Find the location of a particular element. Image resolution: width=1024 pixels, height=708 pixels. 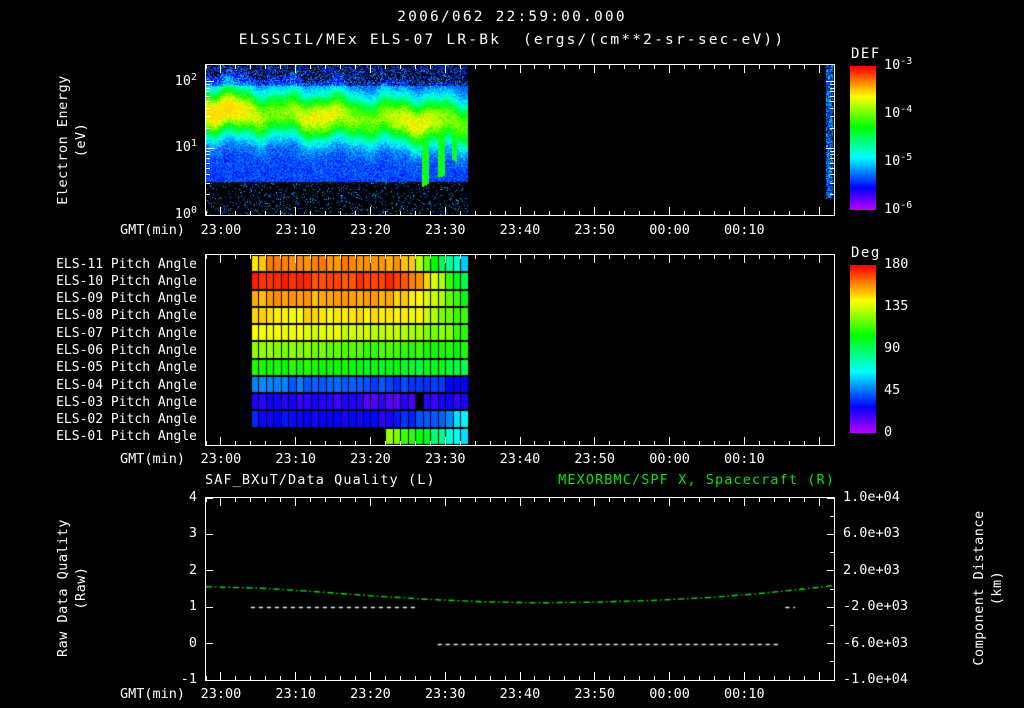

x-tick-label: 23:20 is located at coordinates (370, 230).